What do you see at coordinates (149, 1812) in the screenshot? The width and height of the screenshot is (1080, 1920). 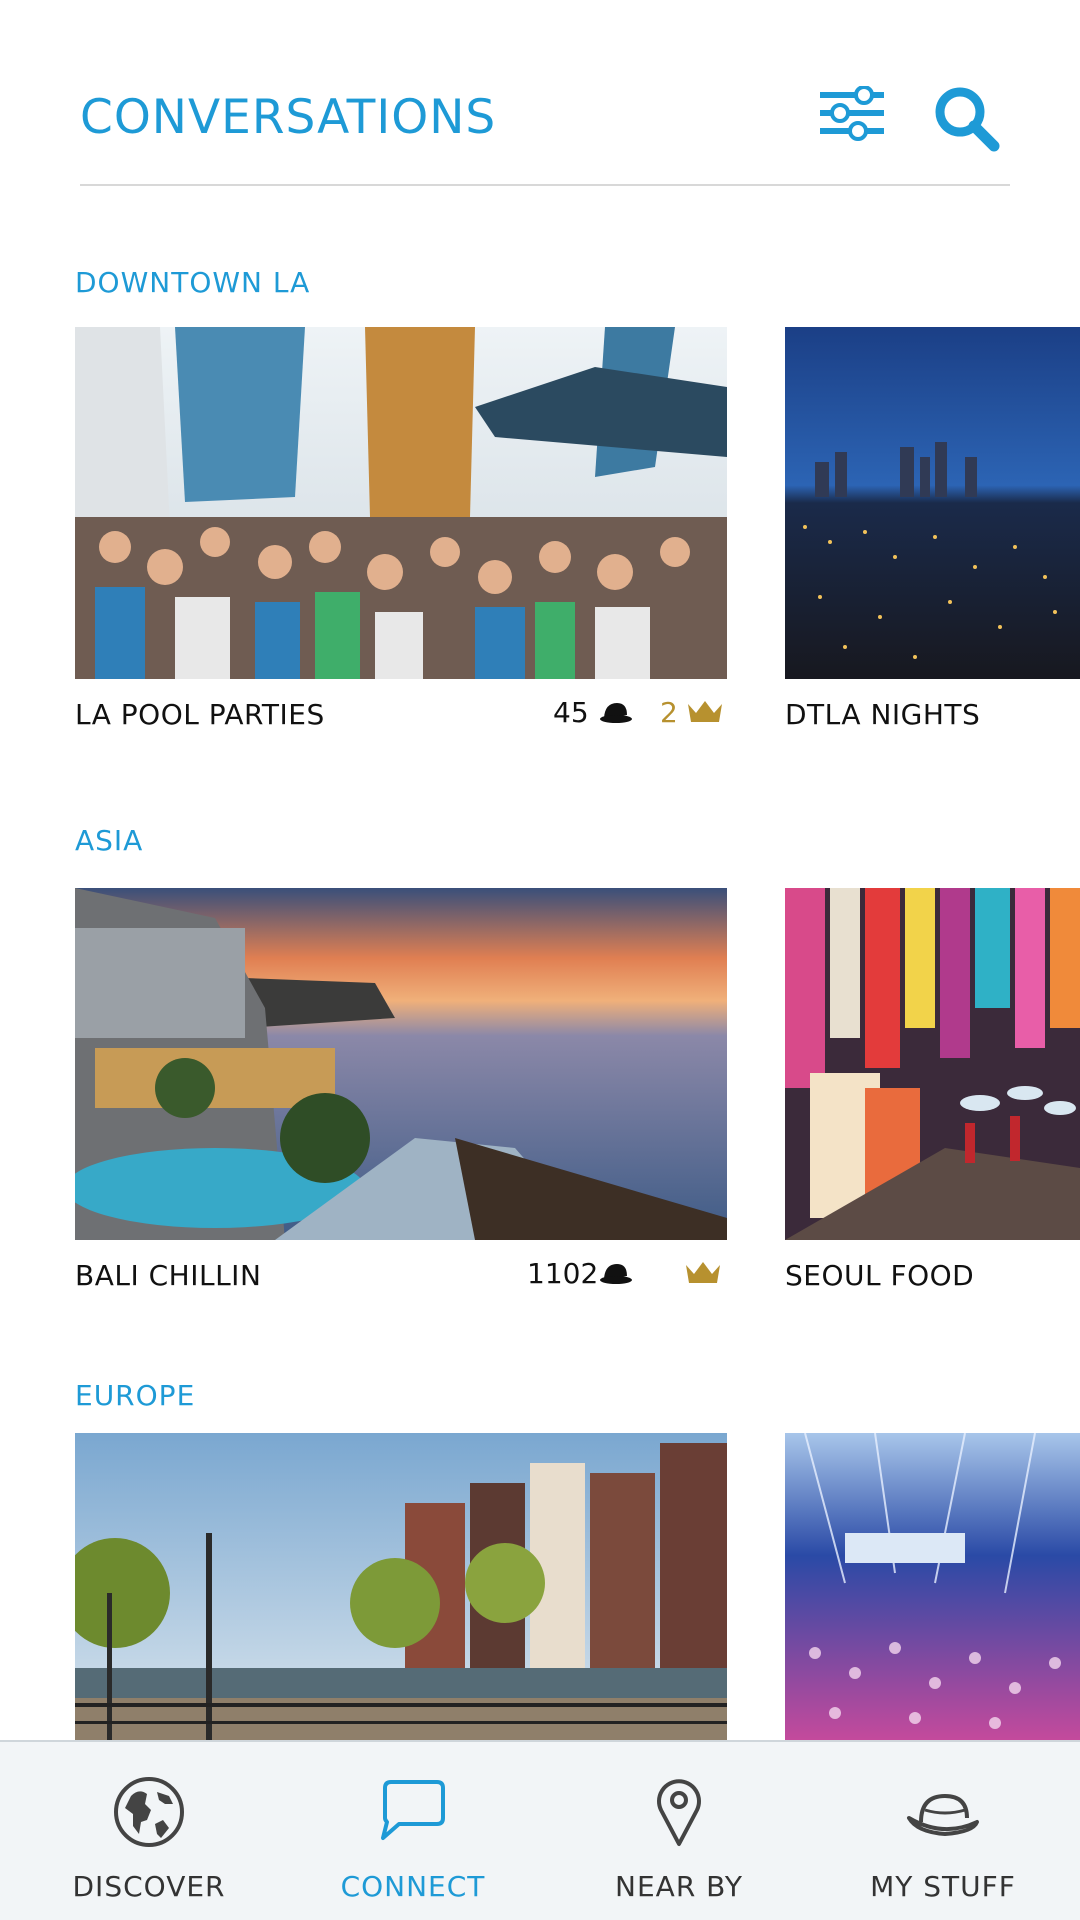 I see `globe-icon` at bounding box center [149, 1812].